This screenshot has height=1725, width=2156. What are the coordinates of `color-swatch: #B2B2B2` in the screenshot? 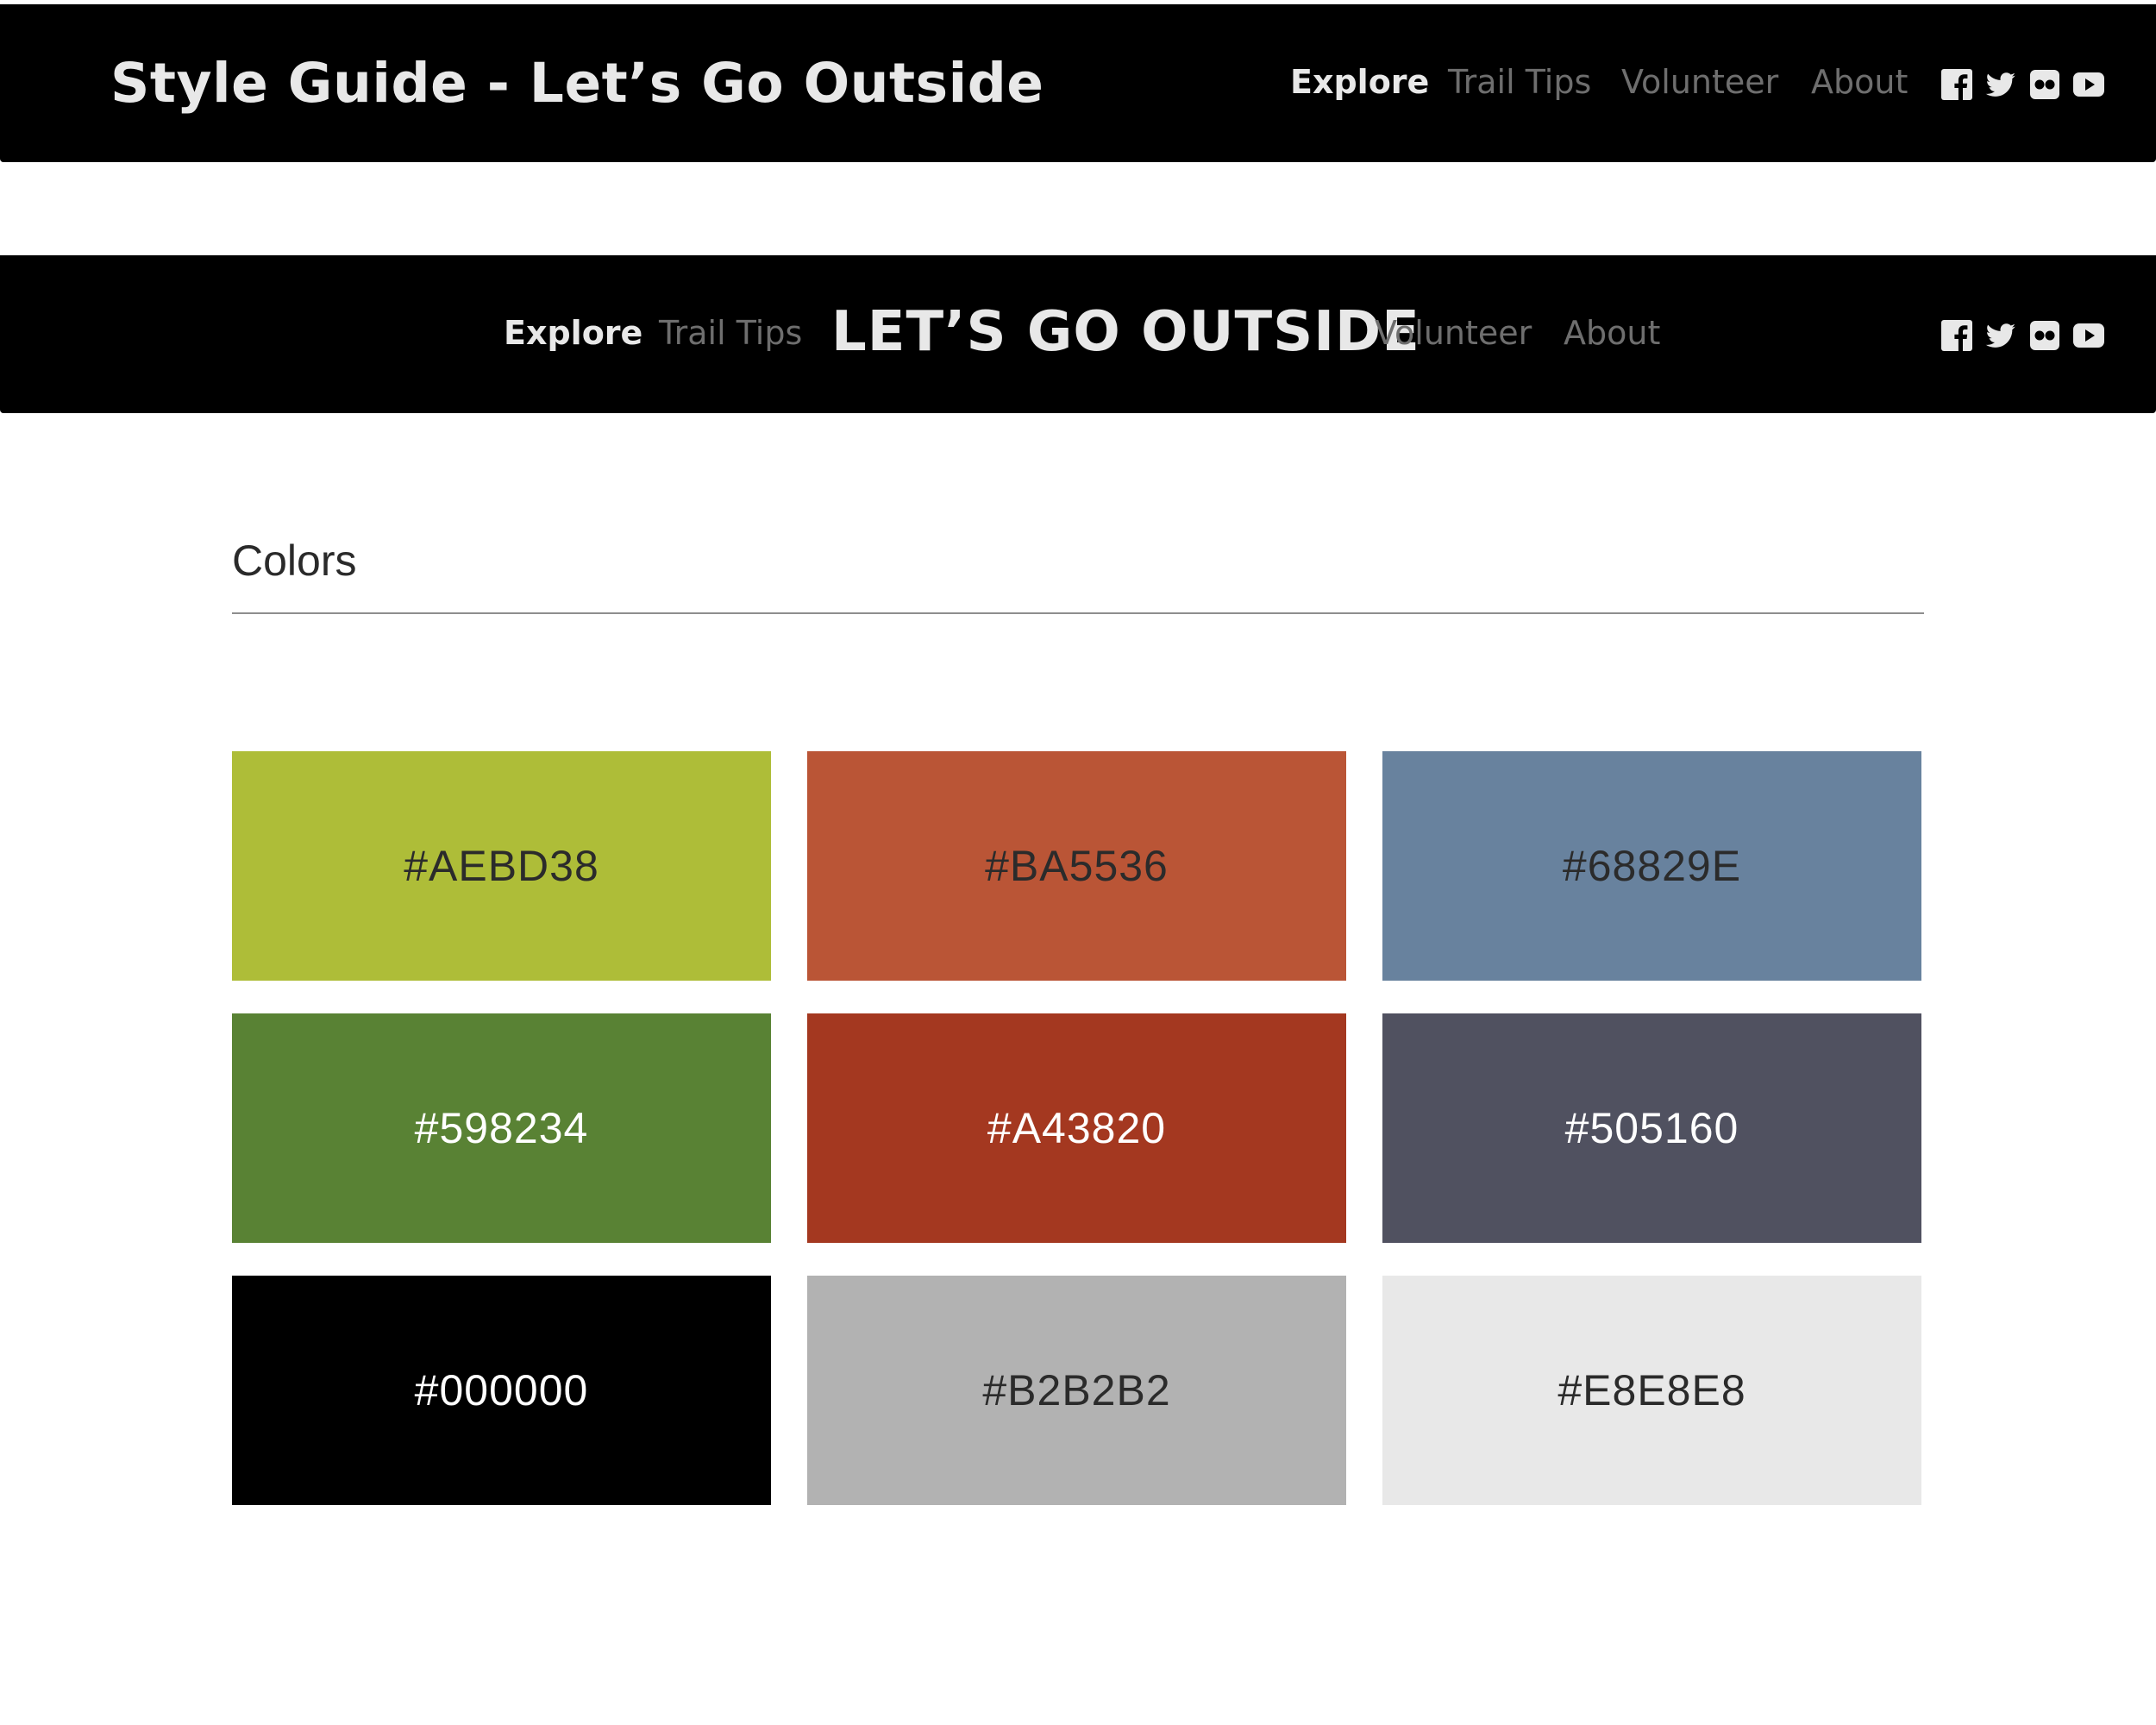 It's located at (1076, 1390).